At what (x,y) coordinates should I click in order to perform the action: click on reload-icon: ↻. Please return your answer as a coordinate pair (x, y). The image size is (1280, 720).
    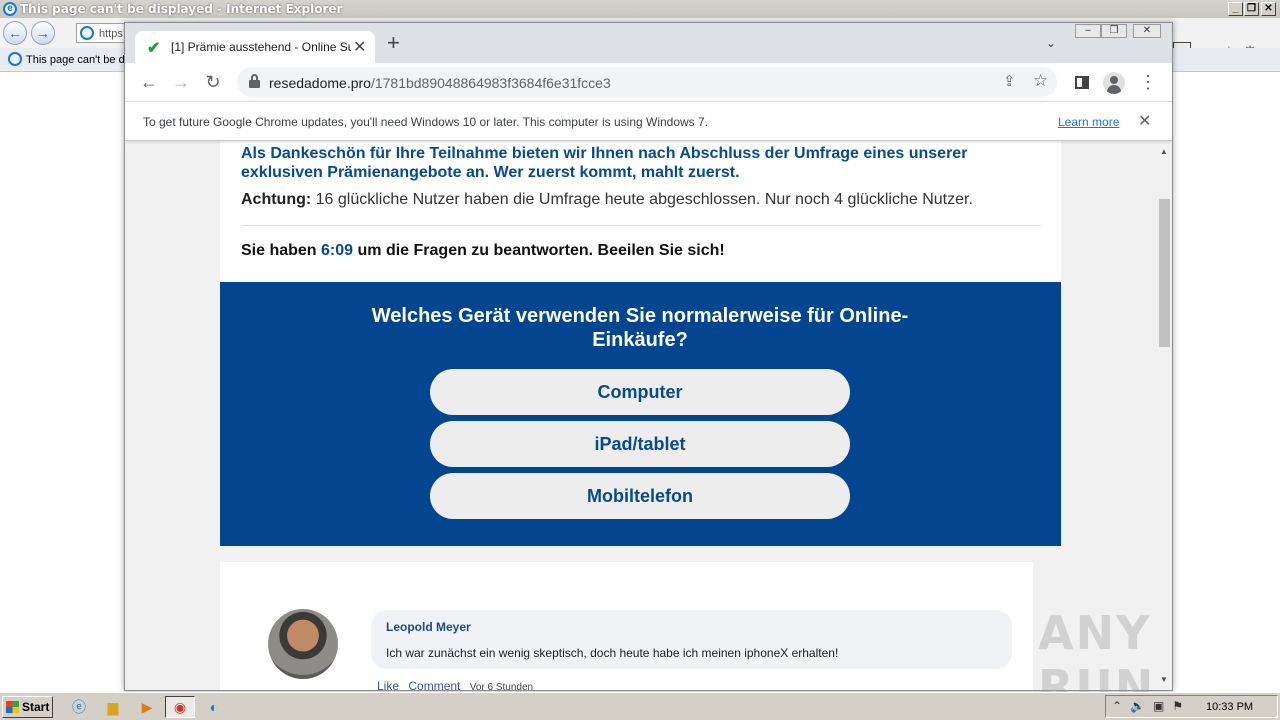
    Looking at the image, I should click on (213, 82).